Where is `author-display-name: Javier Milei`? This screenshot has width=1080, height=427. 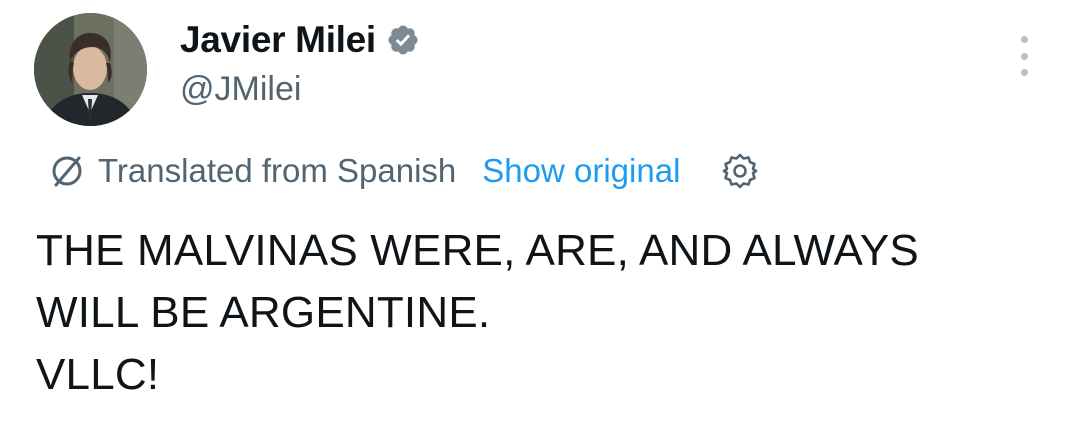
author-display-name: Javier Milei is located at coordinates (278, 40).